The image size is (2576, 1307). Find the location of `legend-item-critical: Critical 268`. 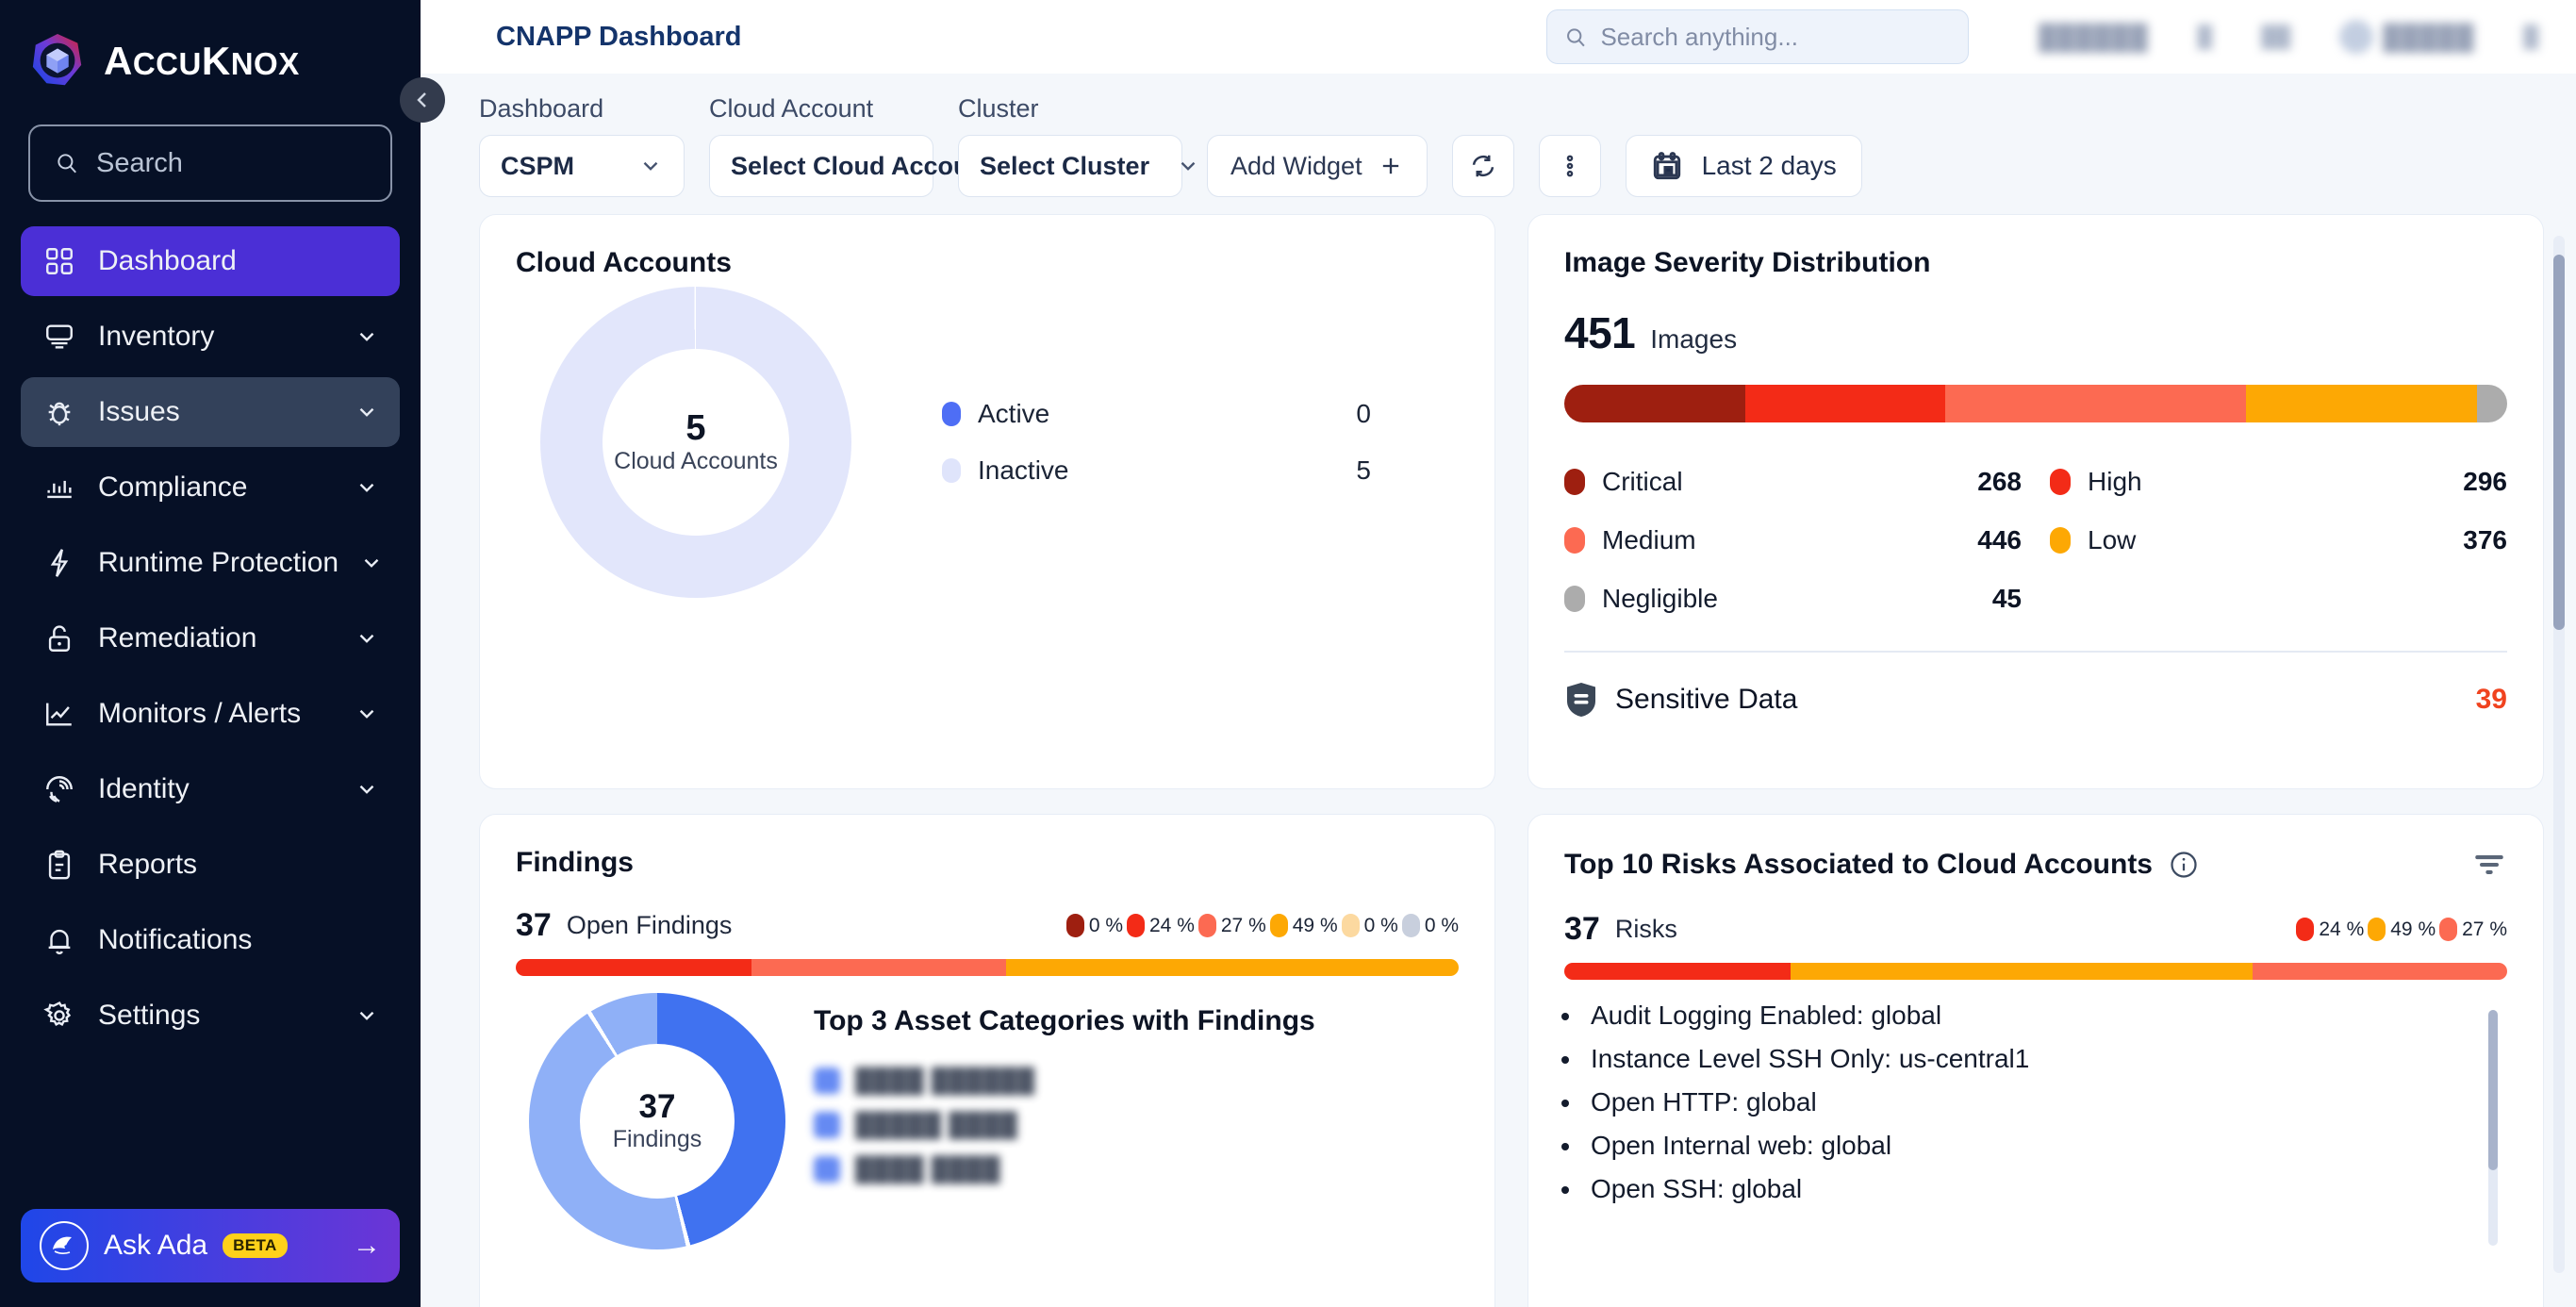

legend-item-critical: Critical 268 is located at coordinates (1793, 482).